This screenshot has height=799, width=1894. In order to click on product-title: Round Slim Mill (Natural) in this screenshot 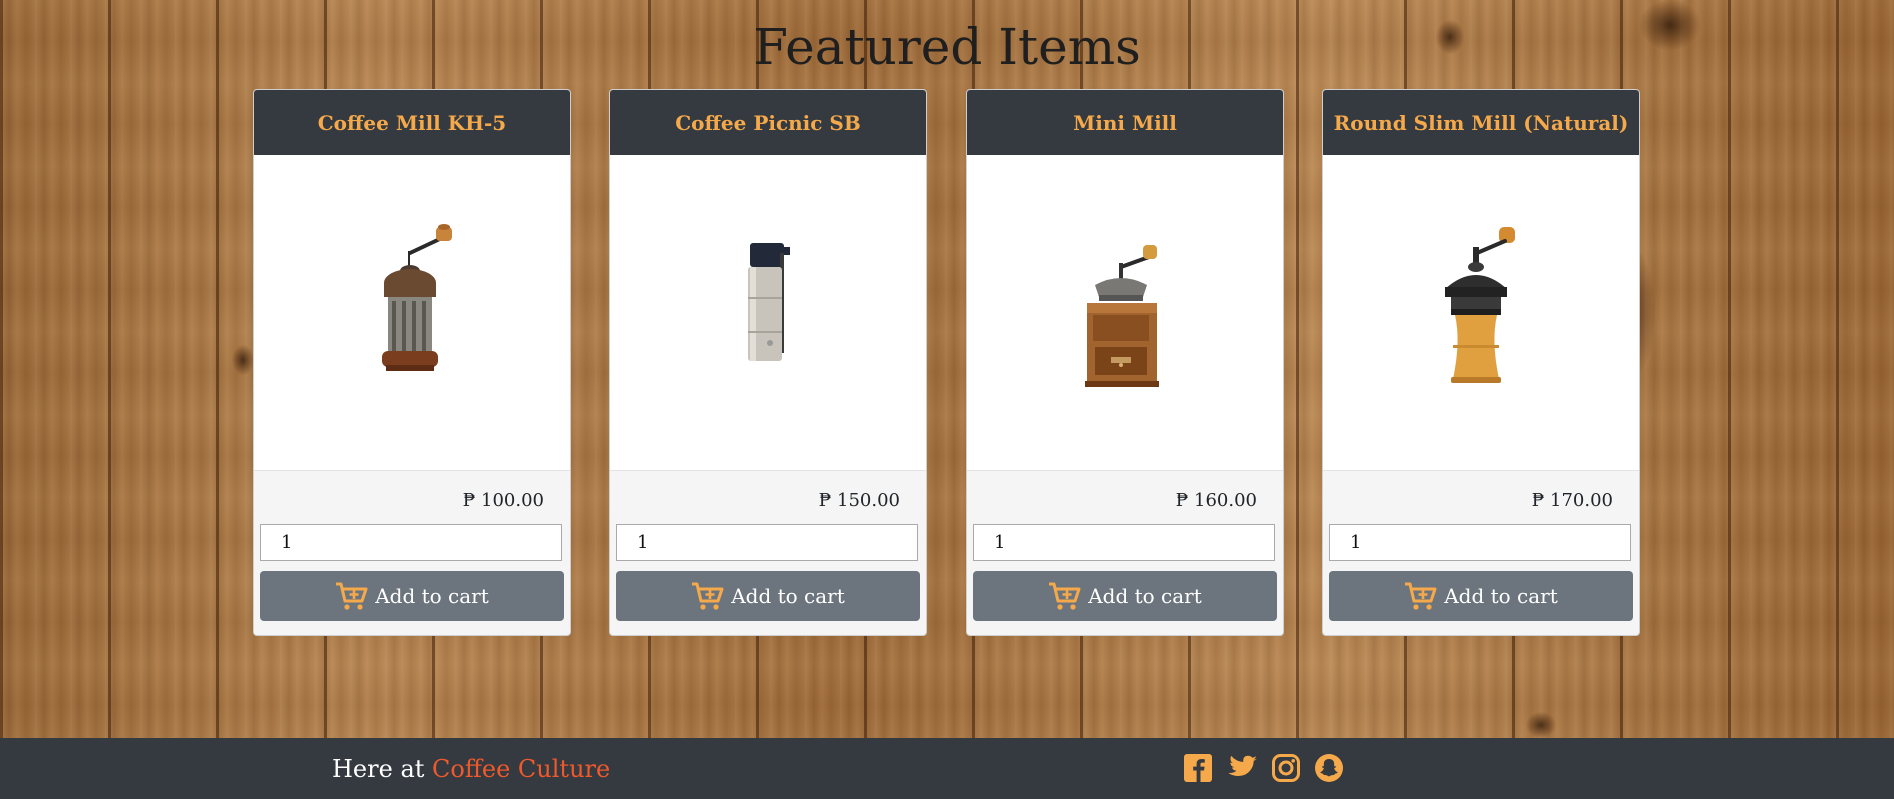, I will do `click(1481, 122)`.